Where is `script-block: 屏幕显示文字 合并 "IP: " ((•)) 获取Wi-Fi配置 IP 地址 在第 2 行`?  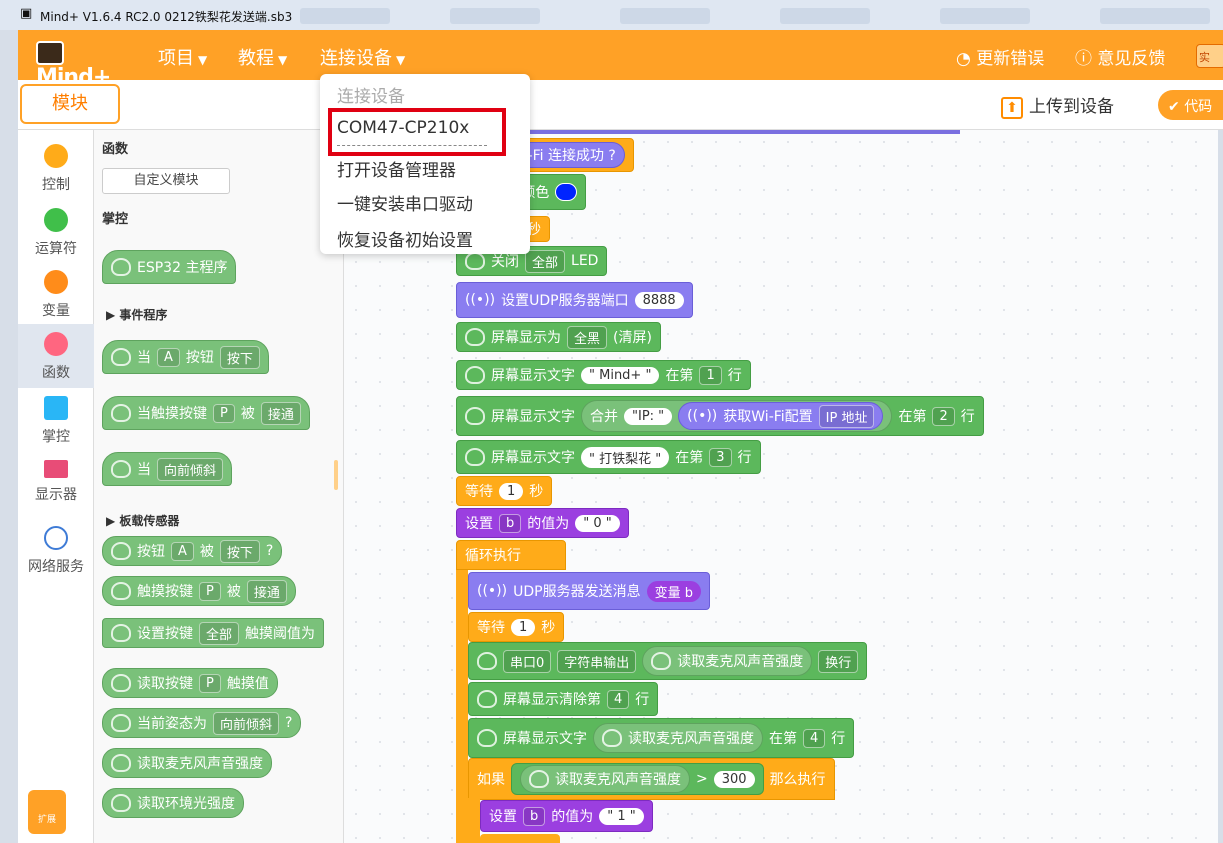 script-block: 屏幕显示文字 合并 "IP: " ((•)) 获取Wi-Fi配置 IP 地址 在第 2 行 is located at coordinates (720, 416).